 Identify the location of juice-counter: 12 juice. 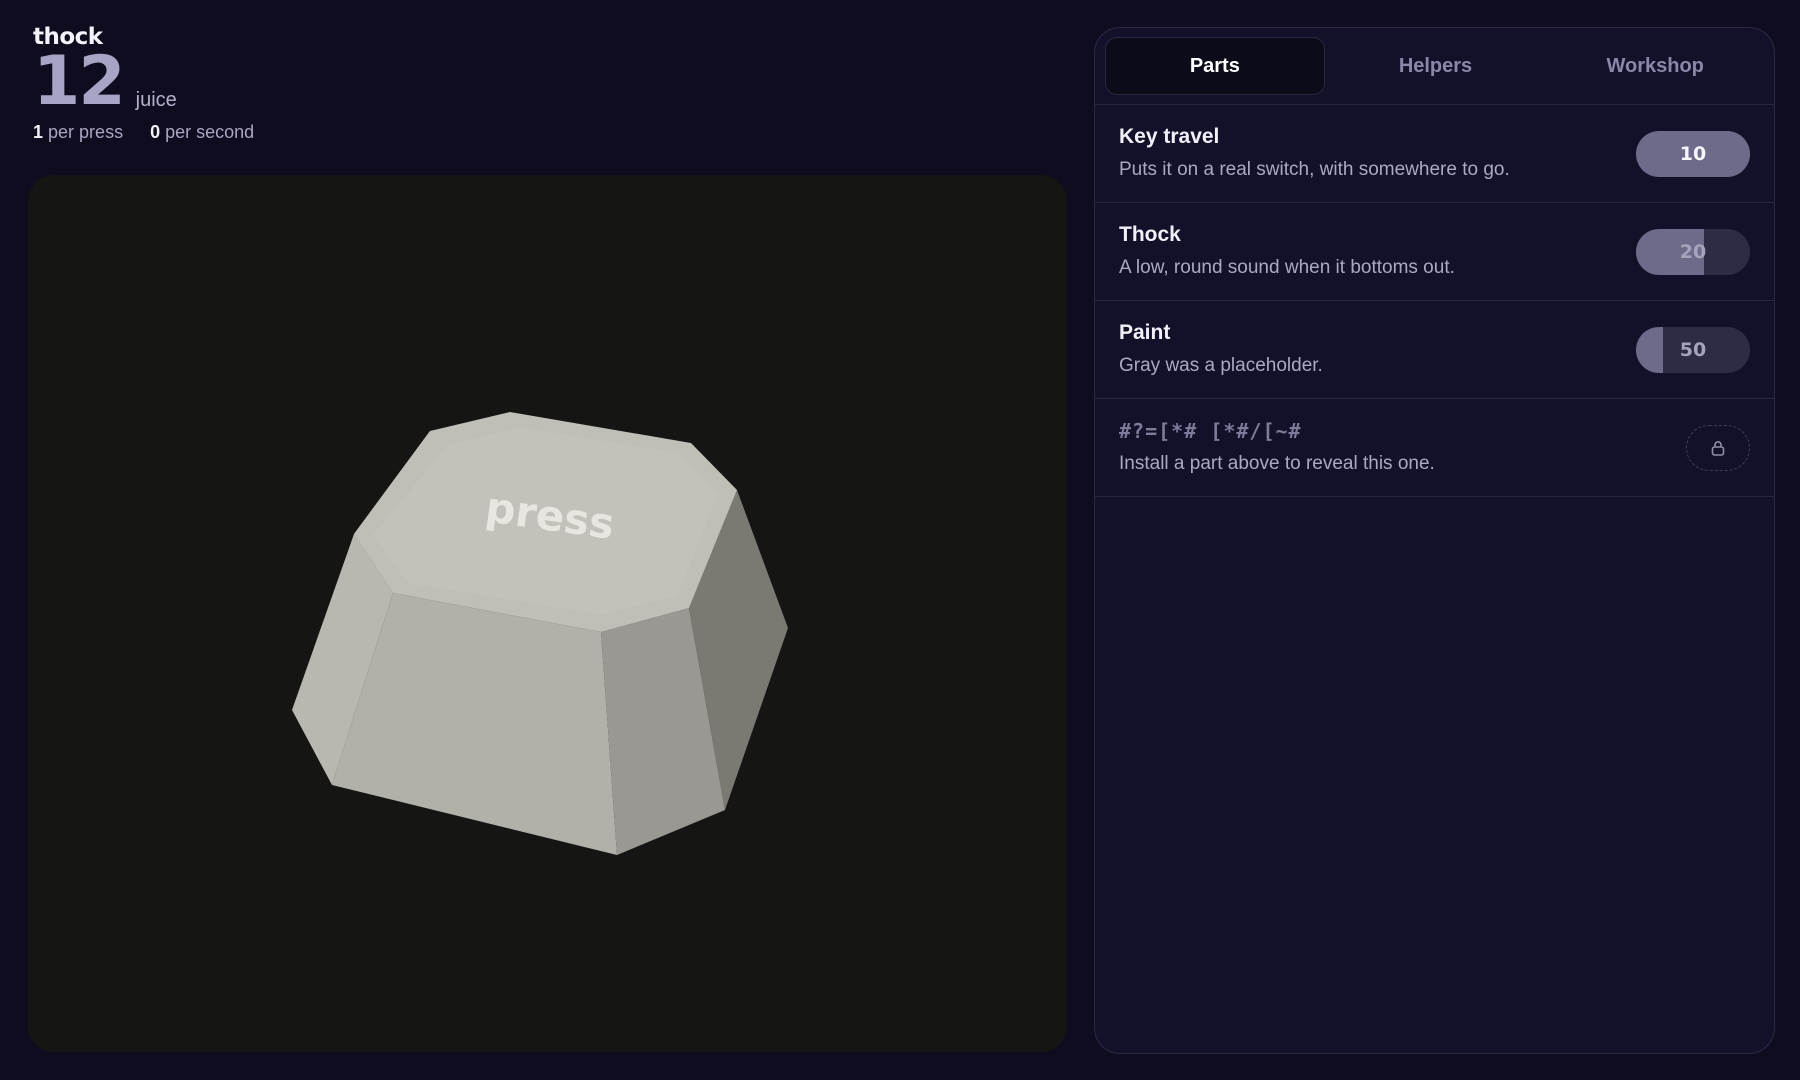
(143, 81).